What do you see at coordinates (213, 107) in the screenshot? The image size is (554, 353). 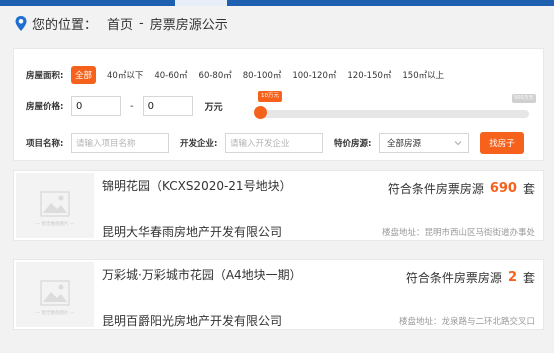 I see `price-unit: 万元` at bounding box center [213, 107].